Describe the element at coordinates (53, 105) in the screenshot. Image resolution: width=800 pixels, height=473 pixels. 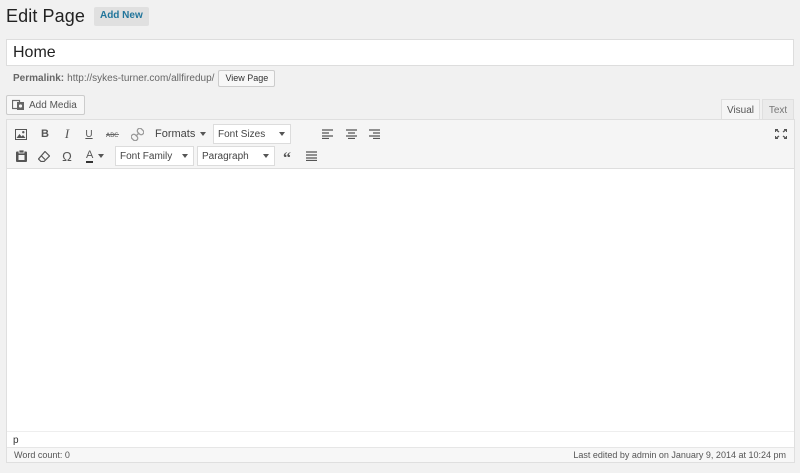
I see `add-media-label: Add Media` at that location.